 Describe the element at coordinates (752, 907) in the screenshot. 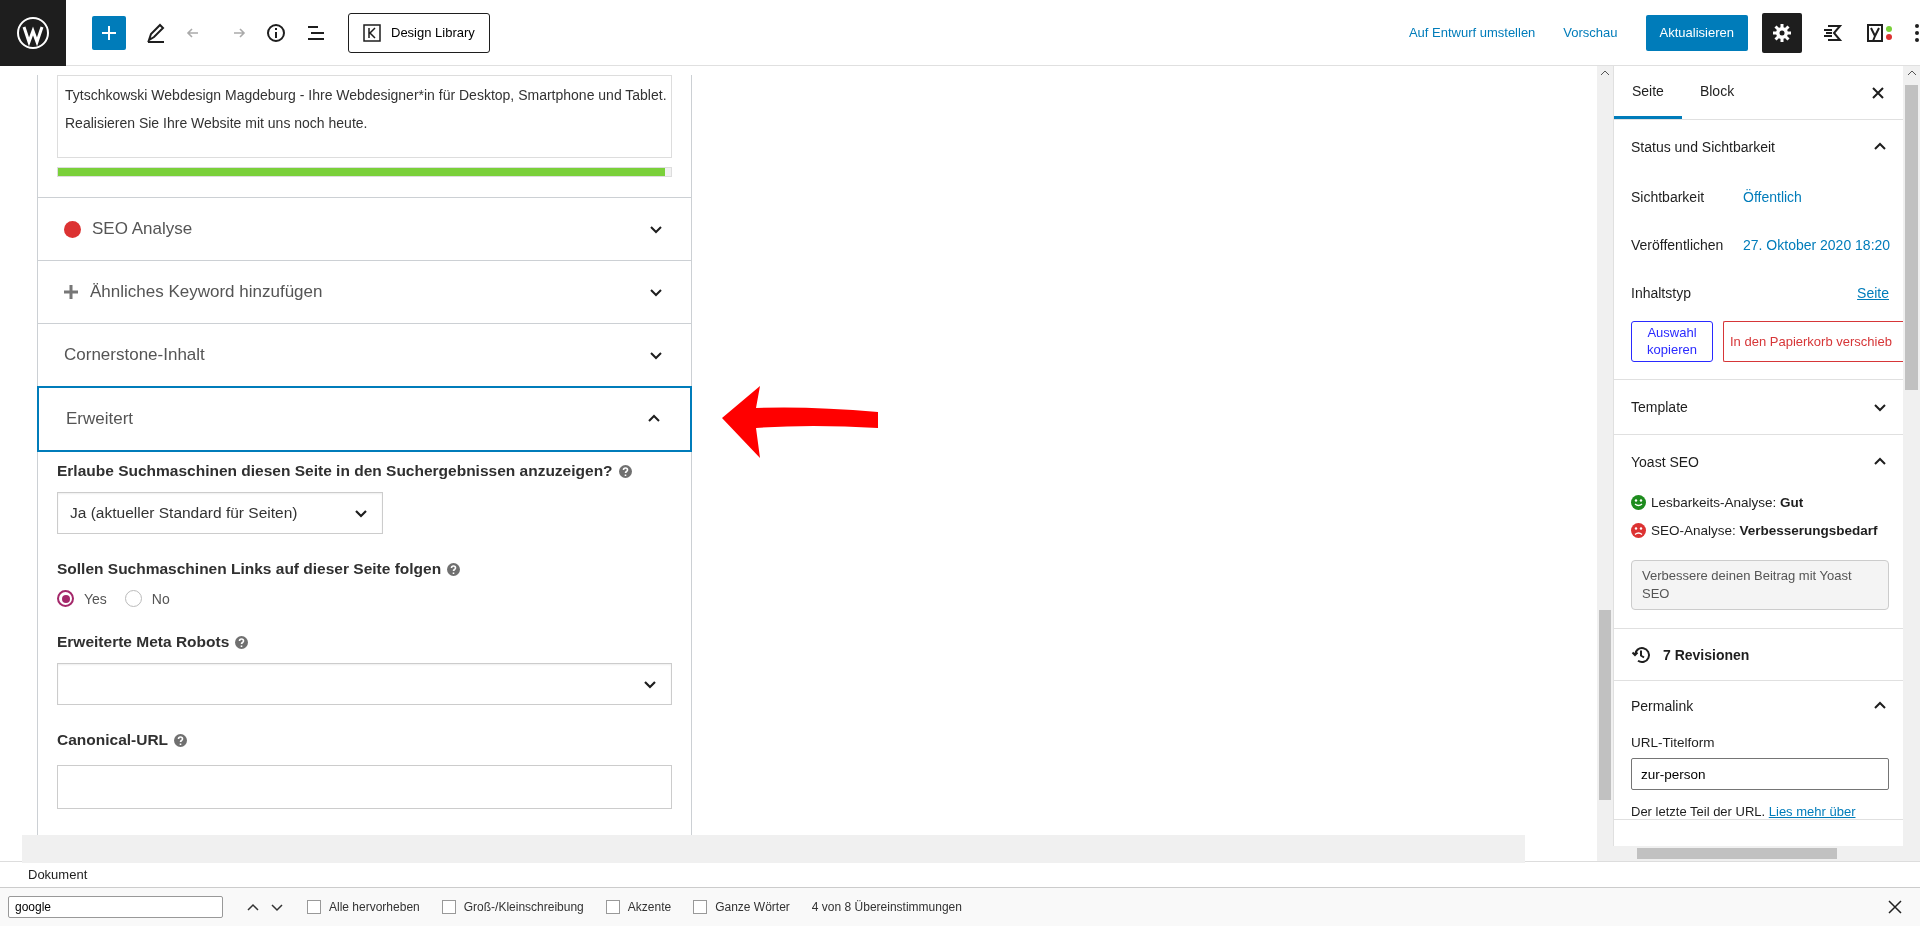

I see `checkbox-label: Ganze Wörter` at that location.